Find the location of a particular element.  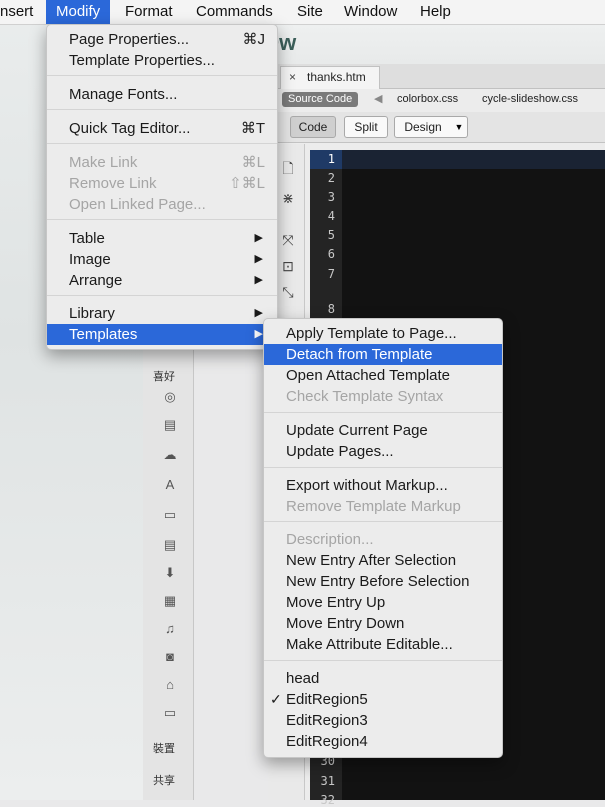

apps-icon: A is located at coordinates (170, 485).